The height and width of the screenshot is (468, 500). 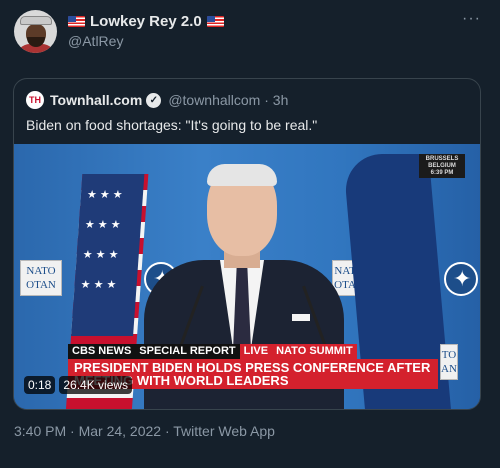 What do you see at coordinates (102, 351) in the screenshot?
I see `cbs-news-logo: CBS NEWS` at bounding box center [102, 351].